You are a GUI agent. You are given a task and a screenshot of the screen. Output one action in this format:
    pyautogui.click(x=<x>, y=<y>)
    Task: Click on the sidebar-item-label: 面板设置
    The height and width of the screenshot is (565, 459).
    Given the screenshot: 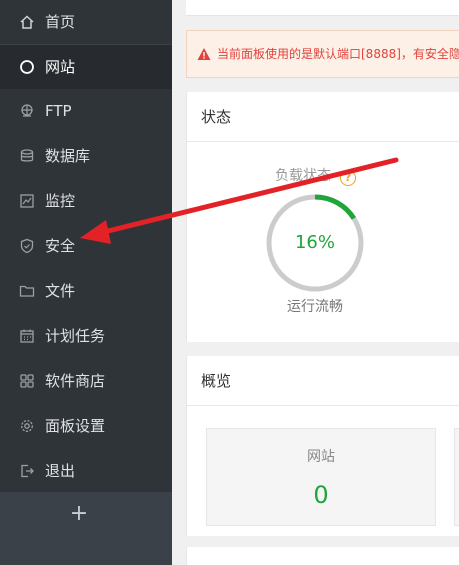 What is the action you would take?
    pyautogui.click(x=75, y=426)
    